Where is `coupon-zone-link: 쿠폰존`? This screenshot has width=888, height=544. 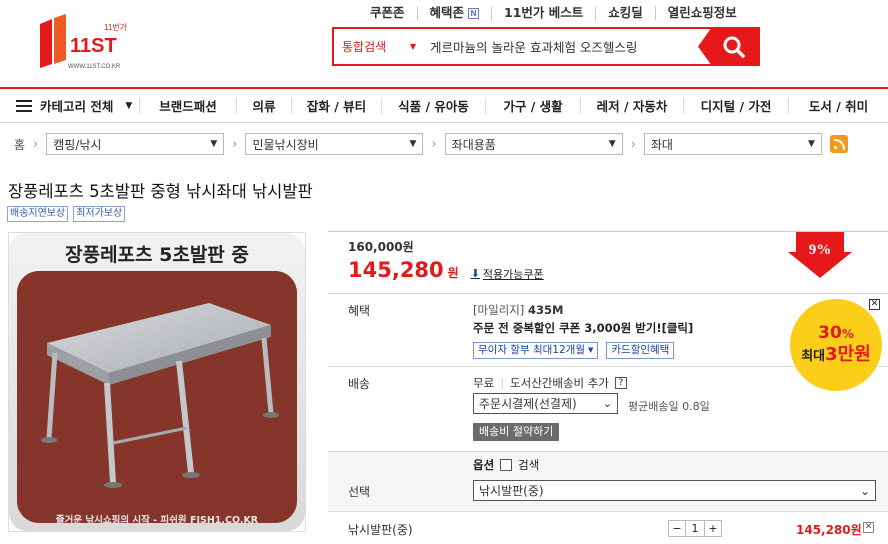
coupon-zone-link: 쿠폰존 is located at coordinates (393, 13).